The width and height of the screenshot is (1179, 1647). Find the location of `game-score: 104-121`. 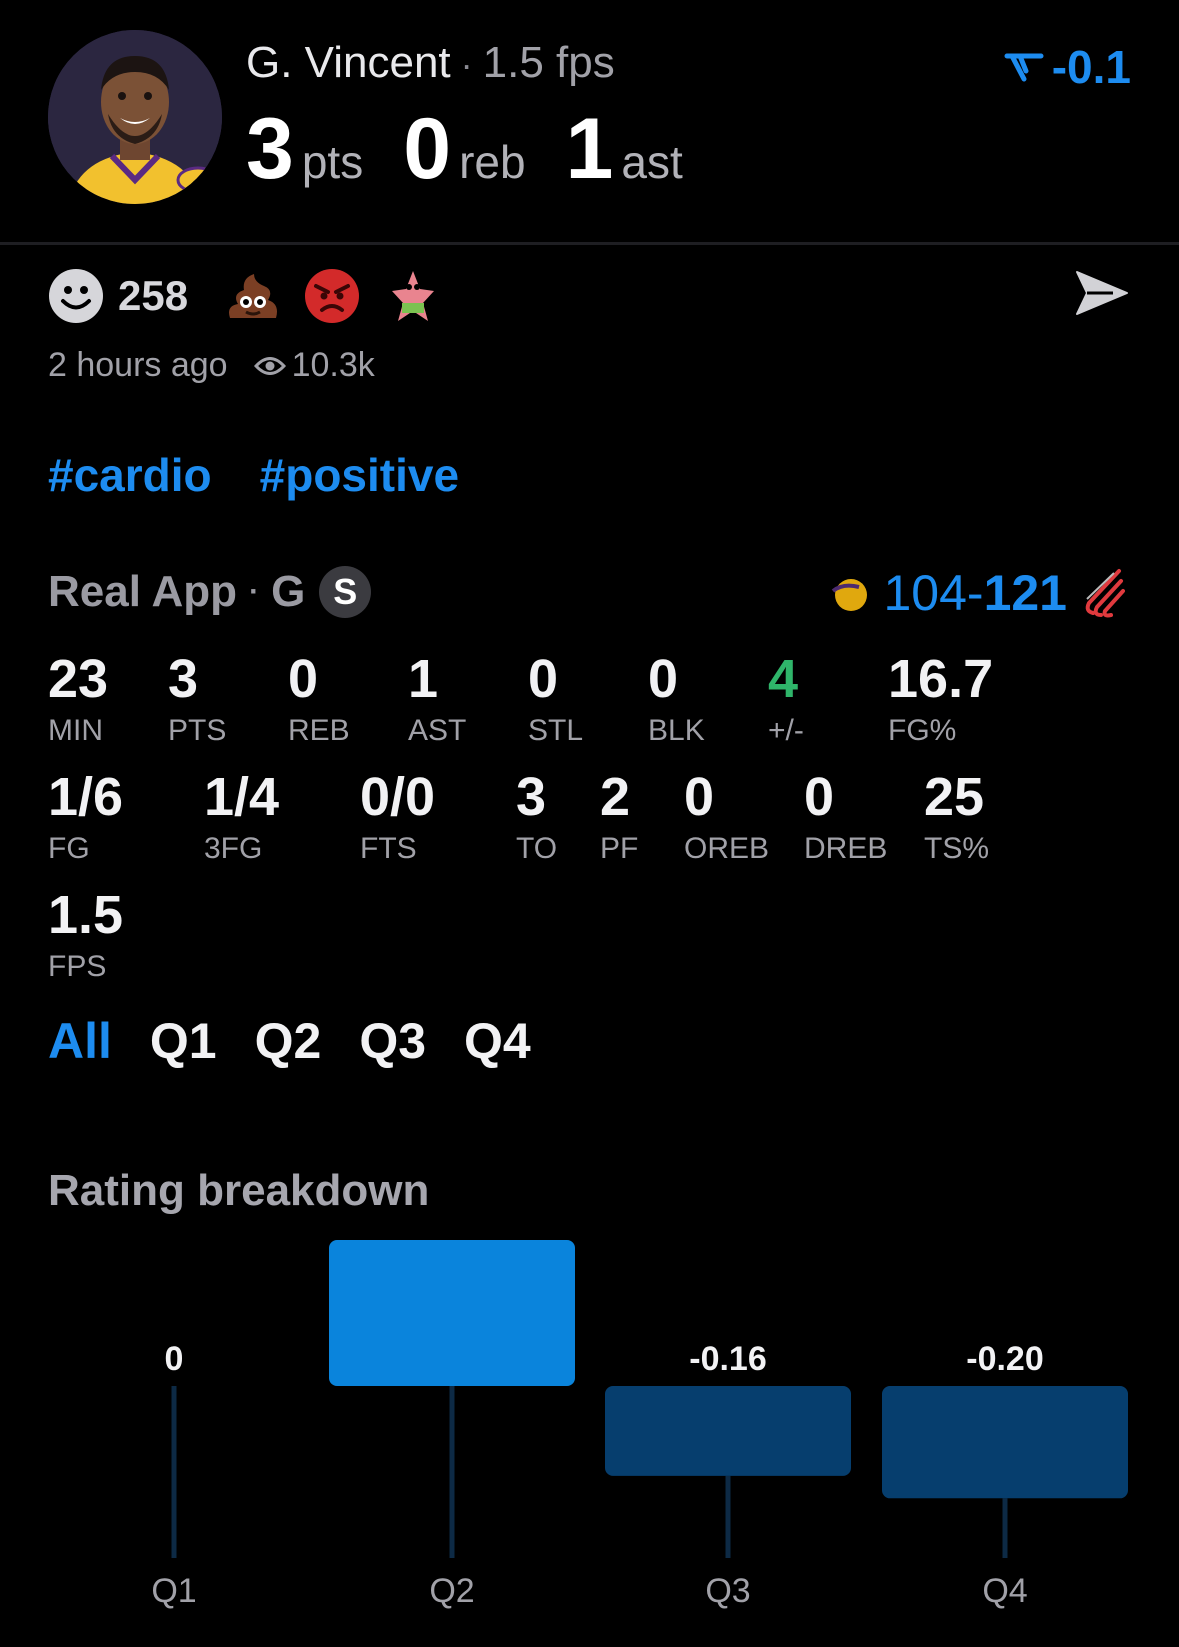

game-score: 104-121 is located at coordinates (977, 593).